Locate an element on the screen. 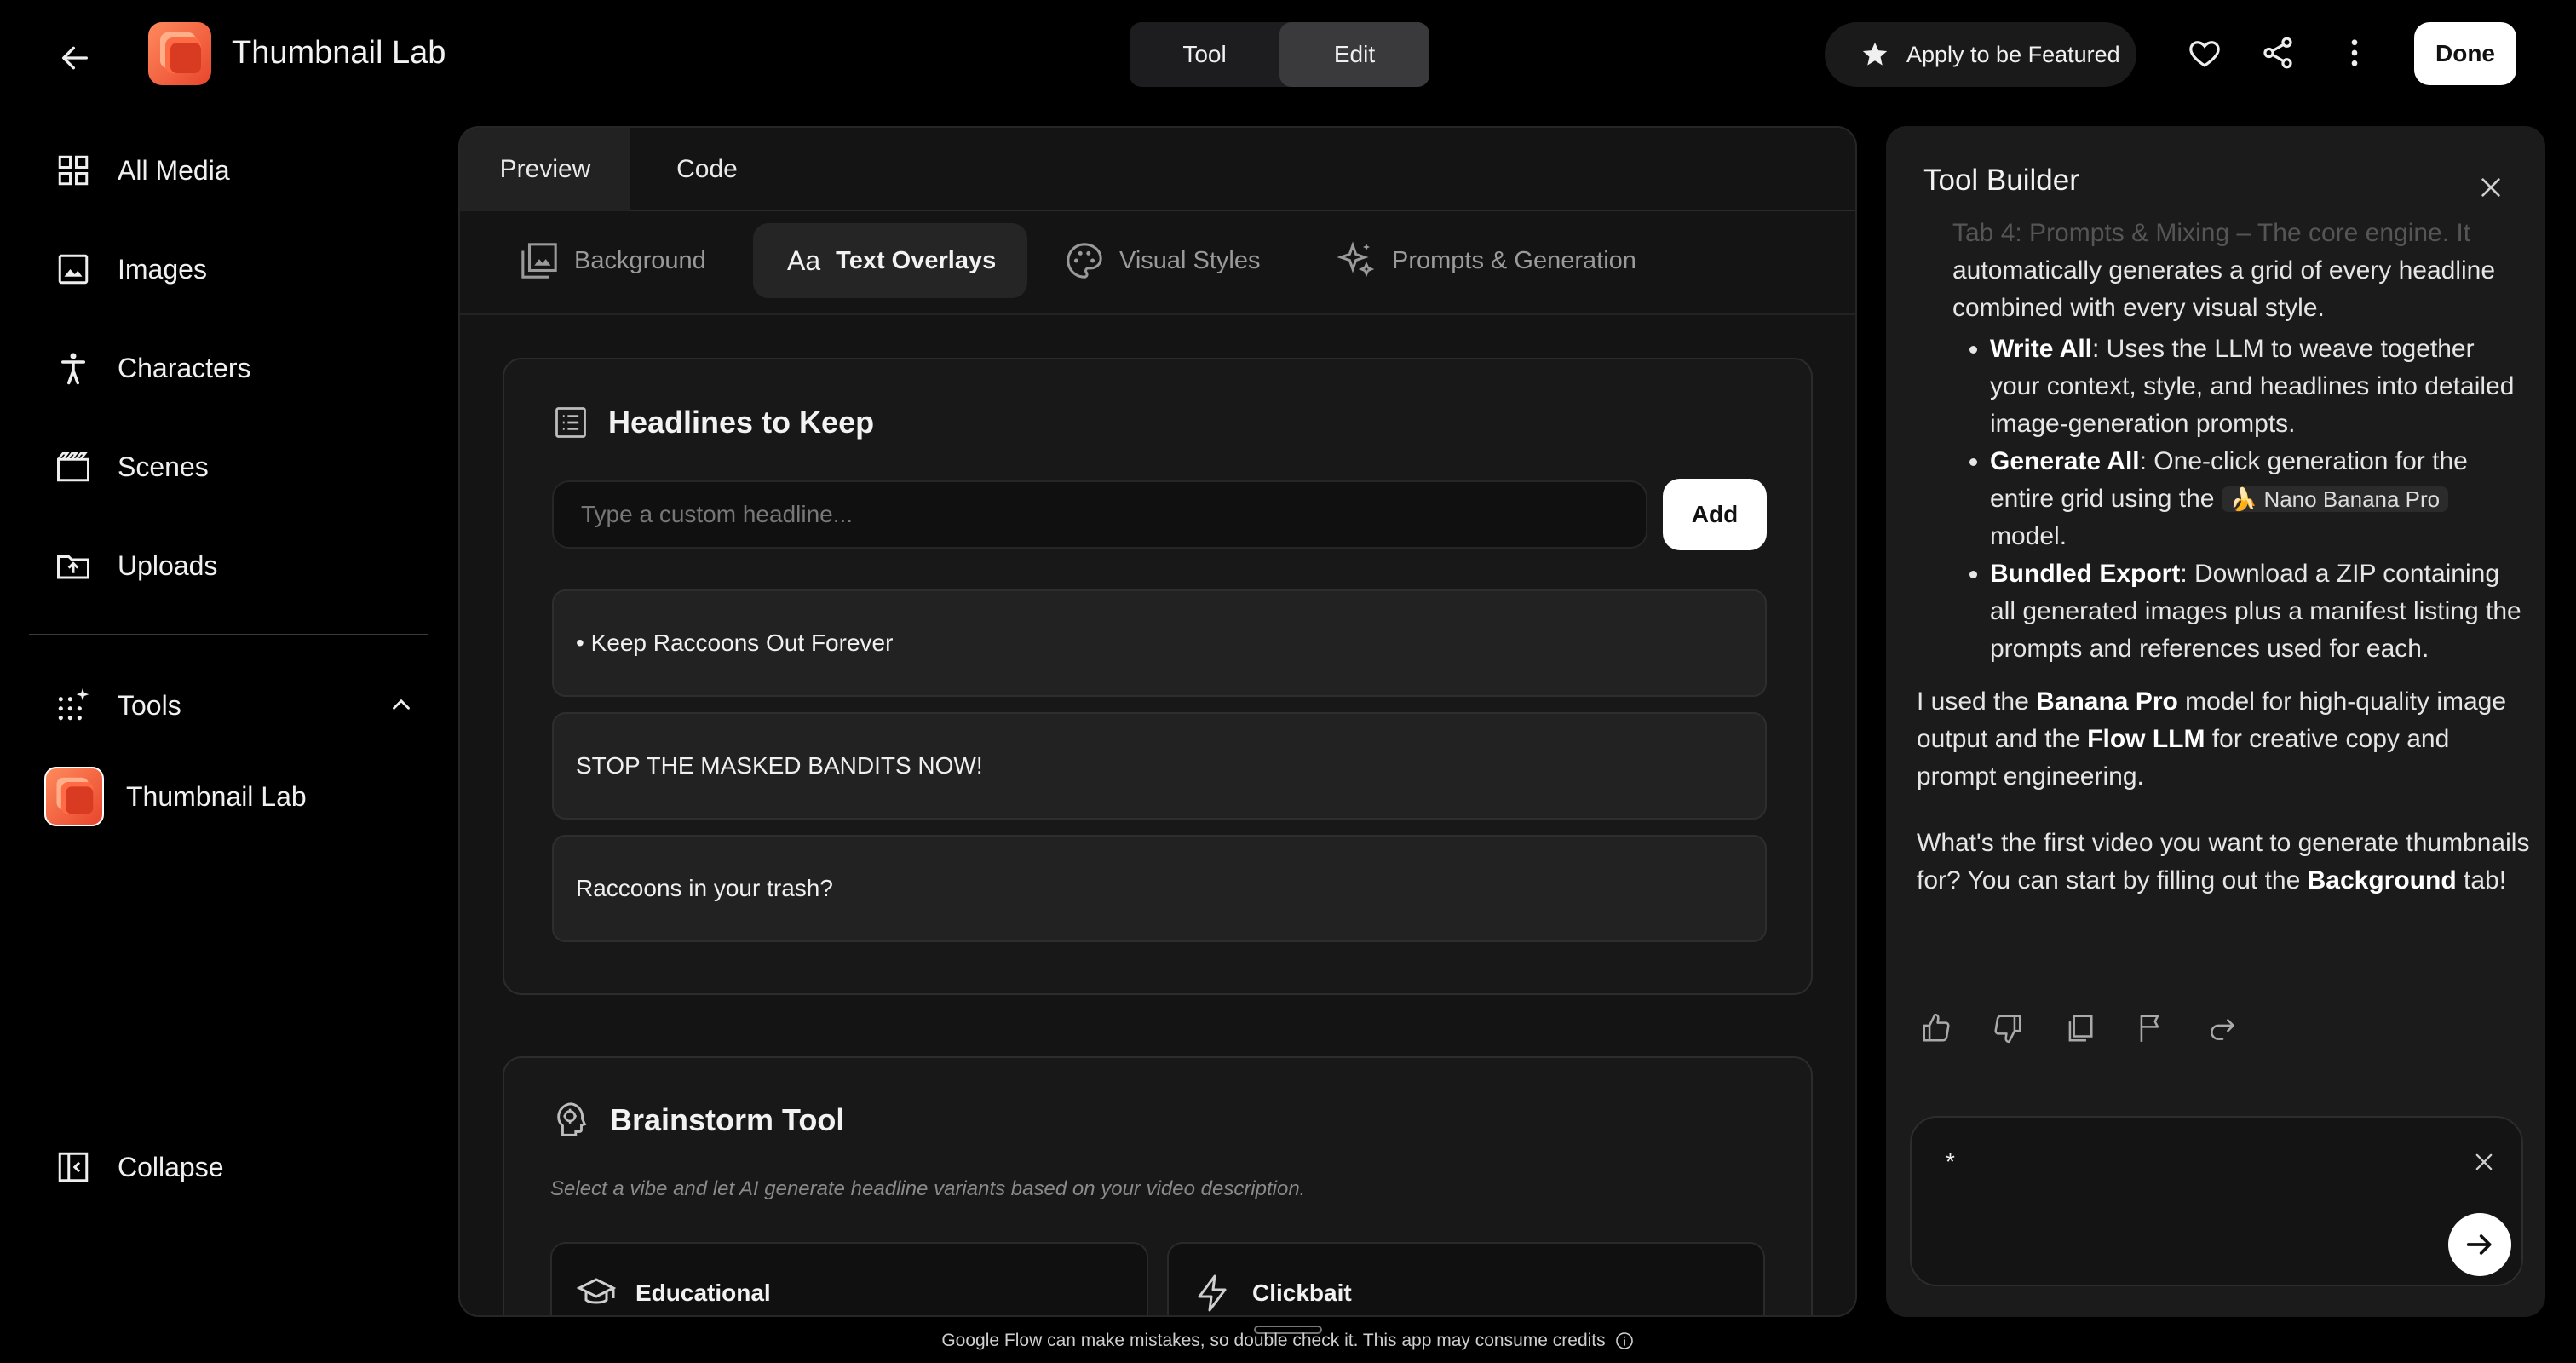  tab-code: Code is located at coordinates (707, 170).